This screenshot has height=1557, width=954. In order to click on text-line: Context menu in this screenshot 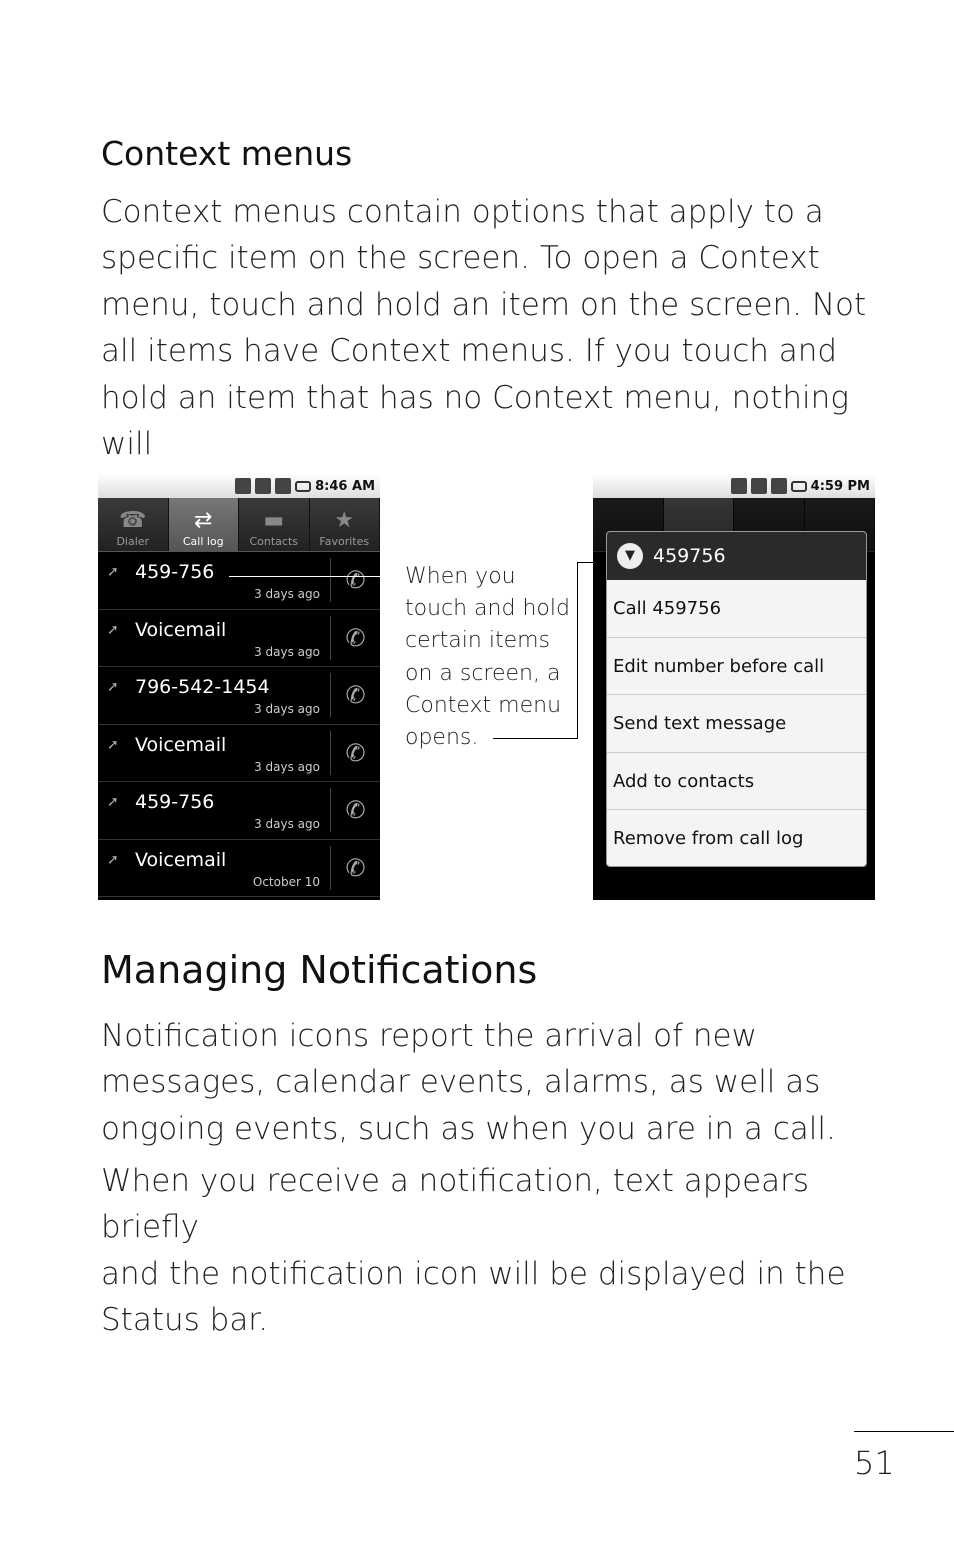, I will do `click(483, 705)`.